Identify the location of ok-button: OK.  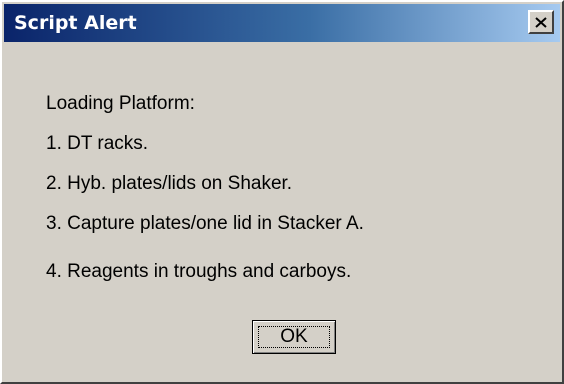
(294, 337).